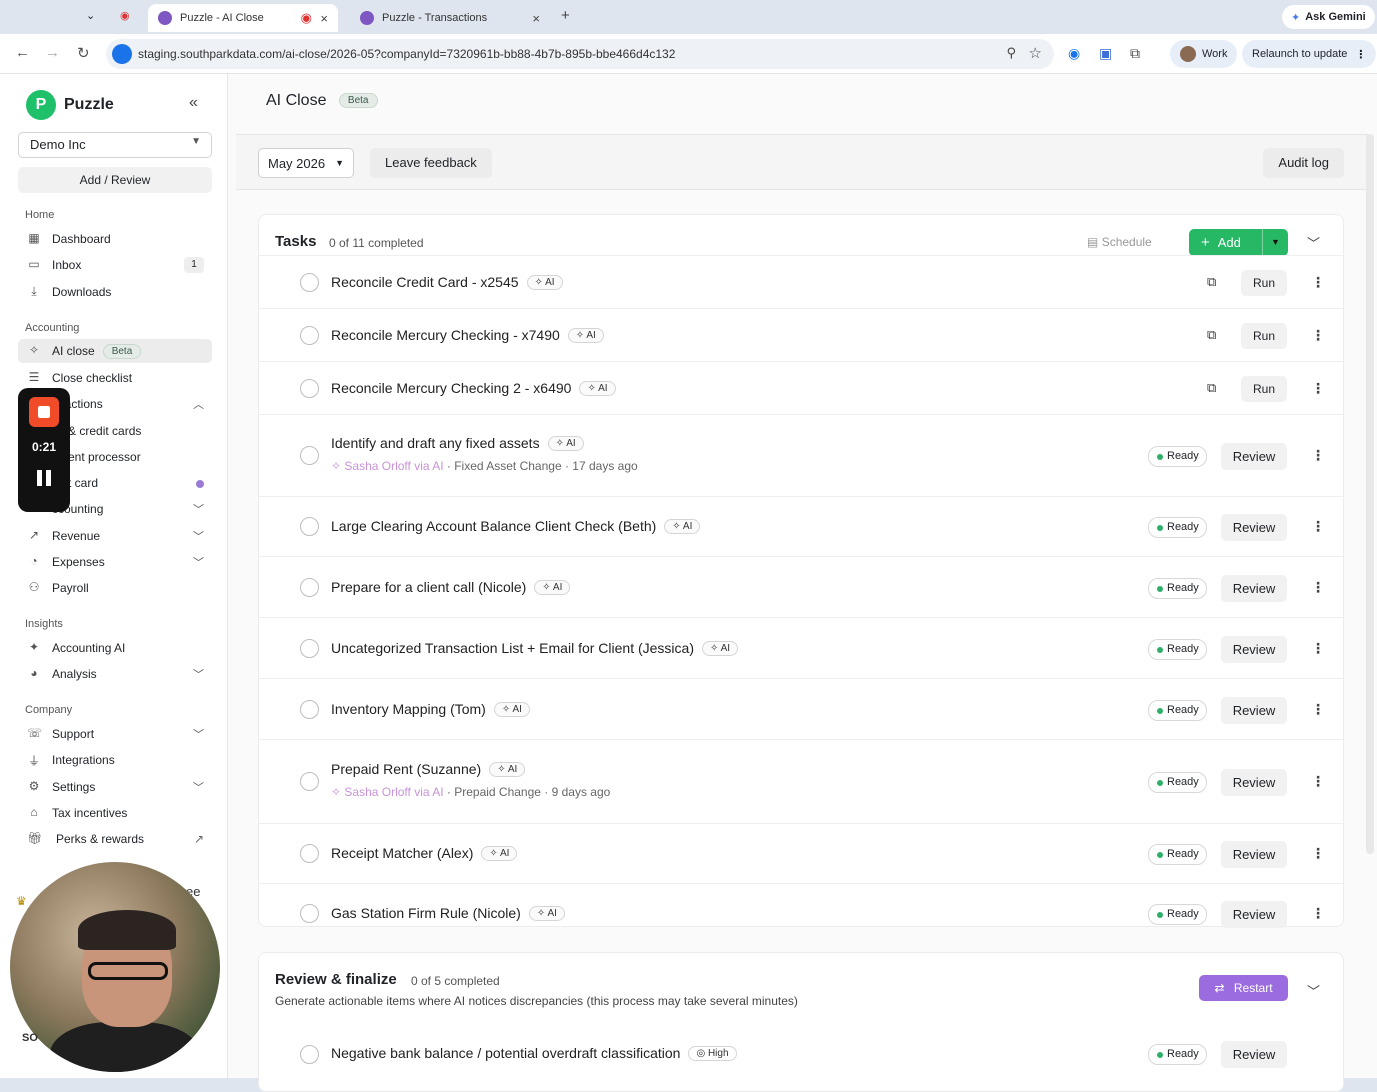  Describe the element at coordinates (306, 163) in the screenshot. I see `period-dropdown: May 2026 ▼` at that location.